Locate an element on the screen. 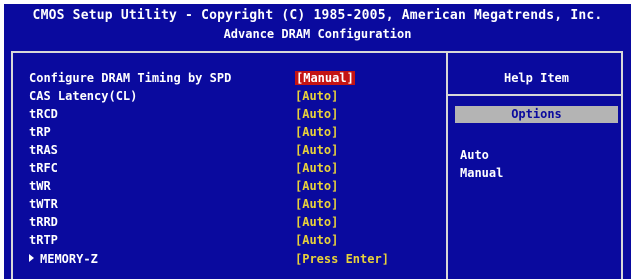 This screenshot has height=279, width=635. setting-trtp: tRTP [Auto] is located at coordinates (236, 242).